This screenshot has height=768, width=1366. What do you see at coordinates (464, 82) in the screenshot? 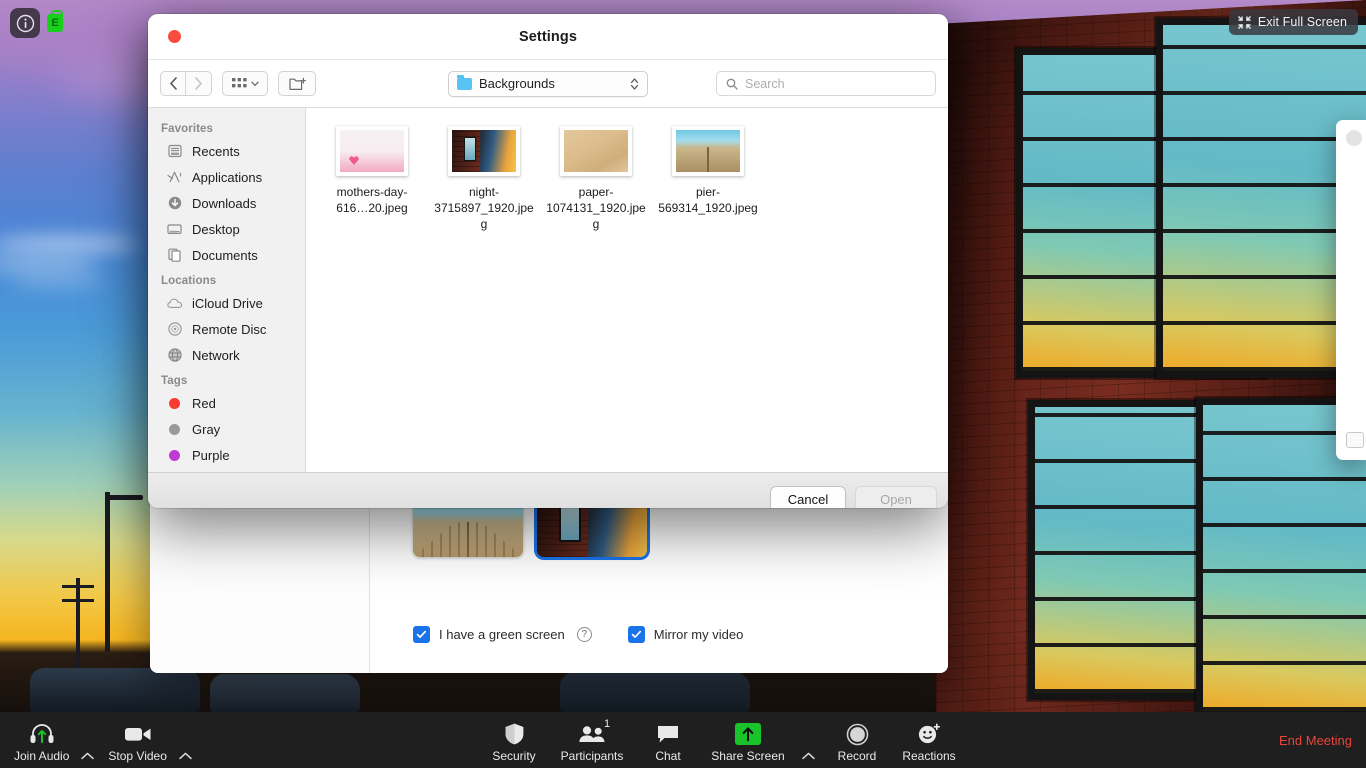
I see `folder-icon` at bounding box center [464, 82].